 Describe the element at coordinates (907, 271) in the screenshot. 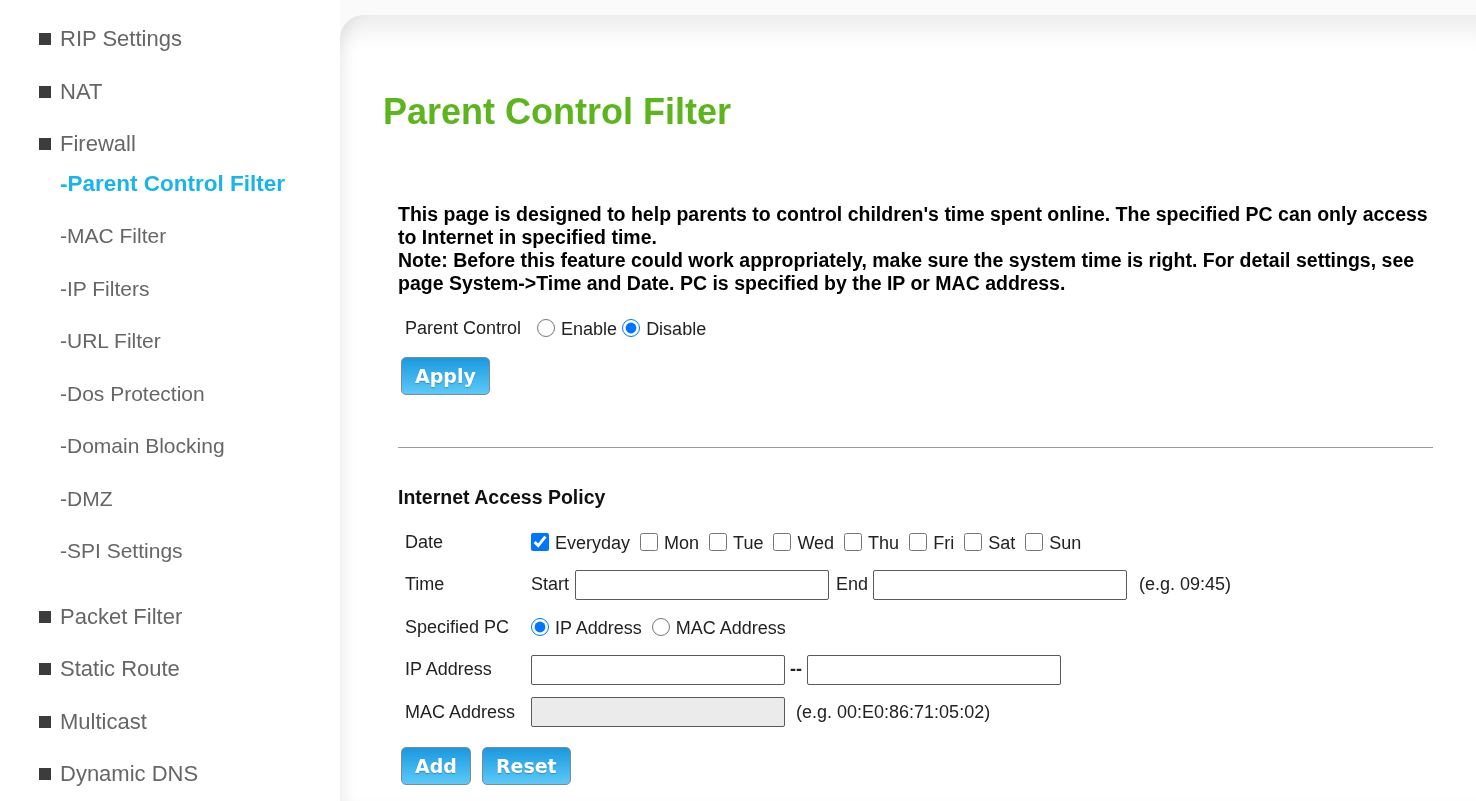

I see `description-text: Note: Before this feature could work appropriately, make sure the system time is right. For detail settings, see page System->Time and Date. PC is specified by the IP or MAC address.` at that location.